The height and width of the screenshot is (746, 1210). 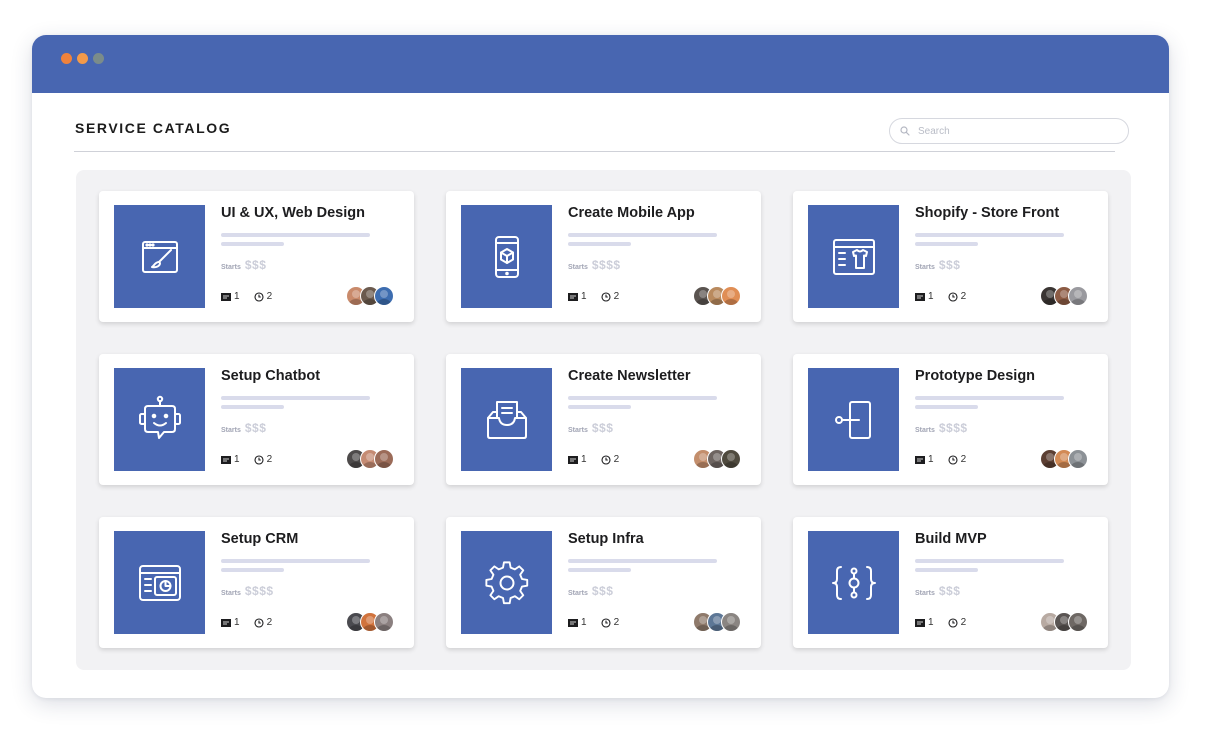 What do you see at coordinates (271, 376) in the screenshot?
I see `service-title: Setup Chatbot` at bounding box center [271, 376].